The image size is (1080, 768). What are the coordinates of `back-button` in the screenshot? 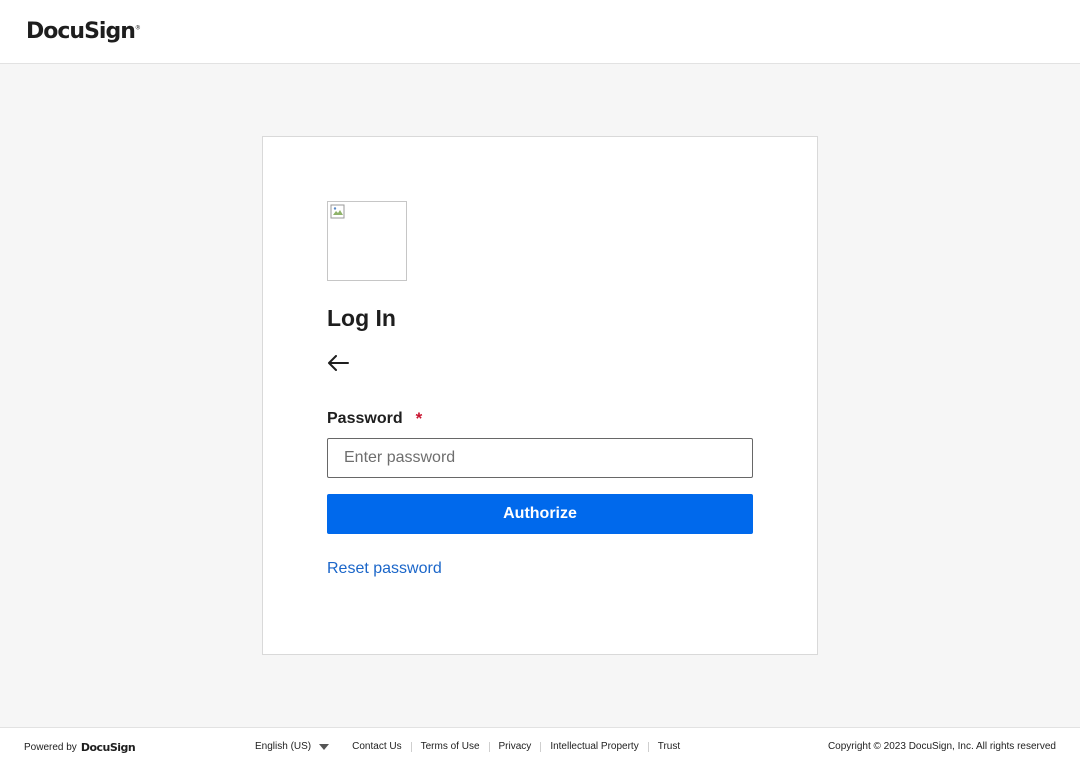 It's located at (340, 363).